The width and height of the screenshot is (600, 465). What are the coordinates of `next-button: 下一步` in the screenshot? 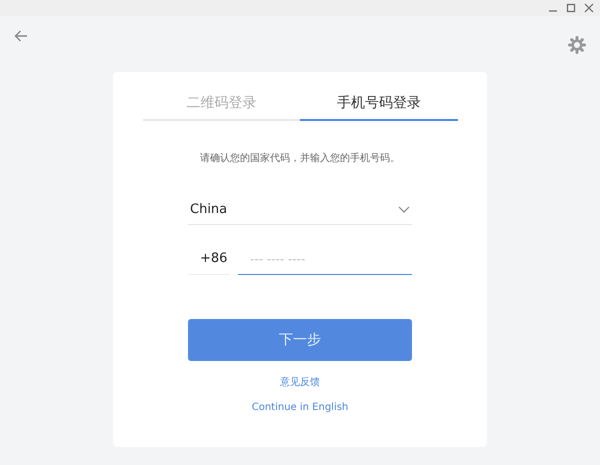 It's located at (300, 340).